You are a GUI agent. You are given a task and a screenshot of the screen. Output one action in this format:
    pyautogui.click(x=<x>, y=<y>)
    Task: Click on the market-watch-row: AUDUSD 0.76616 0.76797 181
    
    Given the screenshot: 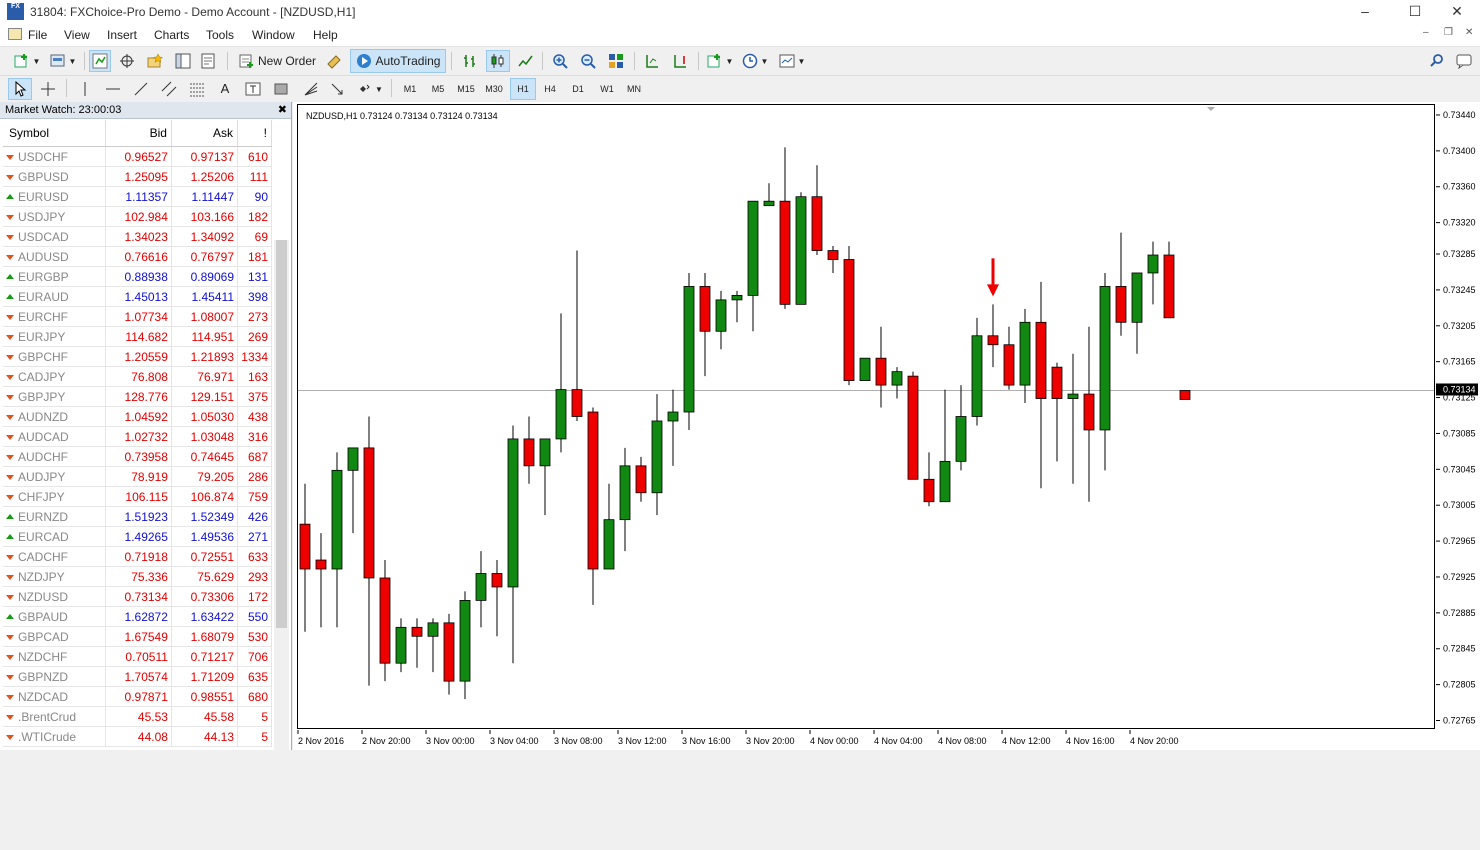 What is the action you would take?
    pyautogui.click(x=137, y=256)
    